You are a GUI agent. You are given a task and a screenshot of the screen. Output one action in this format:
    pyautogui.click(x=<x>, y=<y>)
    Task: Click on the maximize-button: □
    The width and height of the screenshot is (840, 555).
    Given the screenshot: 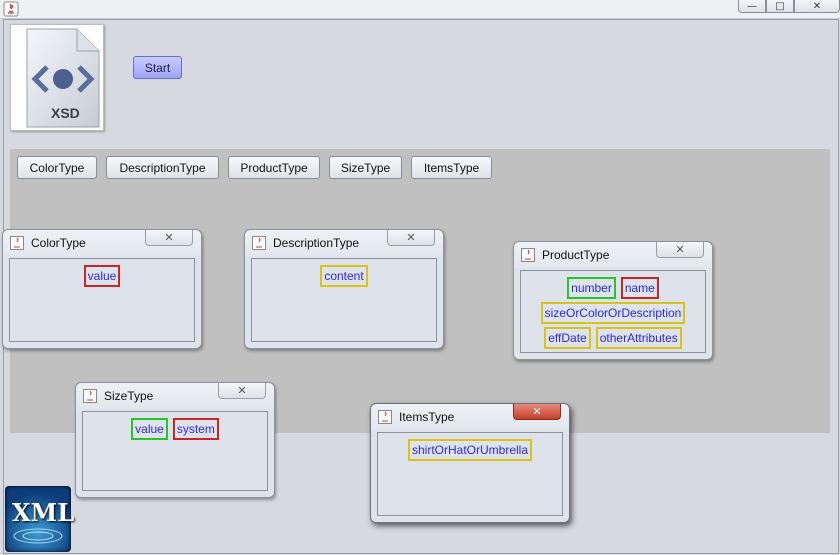 What is the action you would take?
    pyautogui.click(x=780, y=6)
    